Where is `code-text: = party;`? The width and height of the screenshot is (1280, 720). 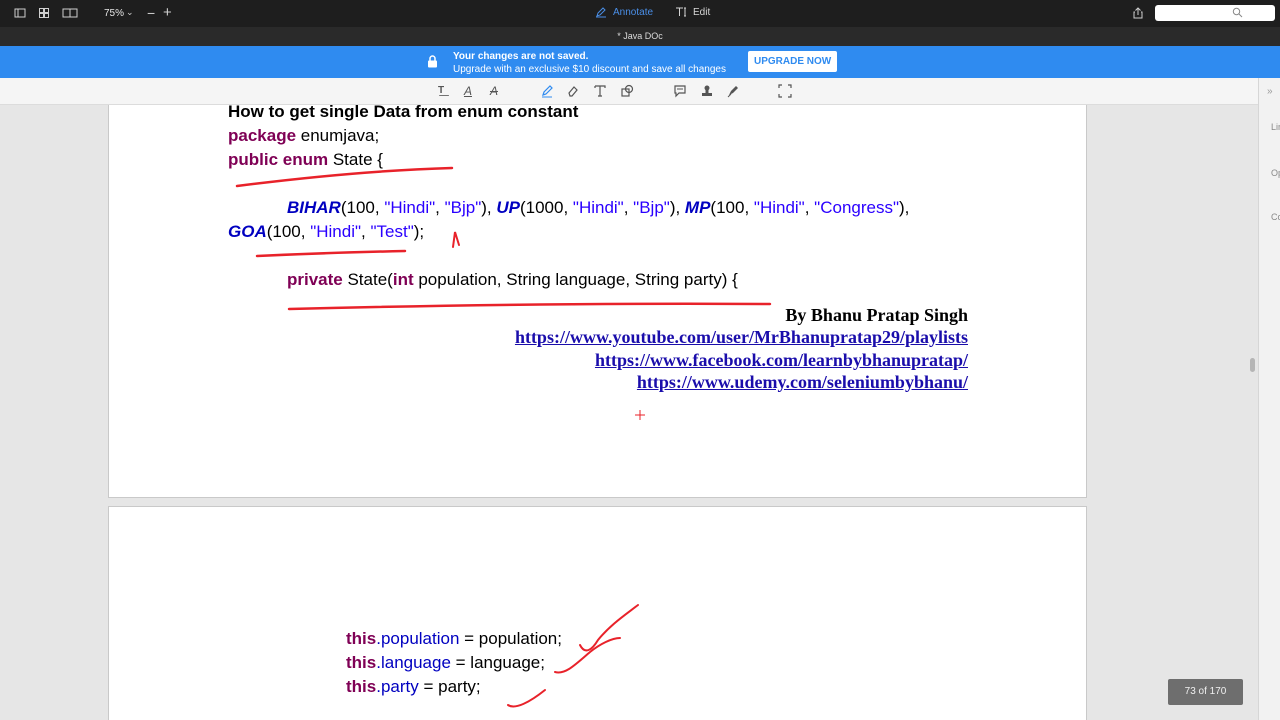
code-text: = party; is located at coordinates (449, 686).